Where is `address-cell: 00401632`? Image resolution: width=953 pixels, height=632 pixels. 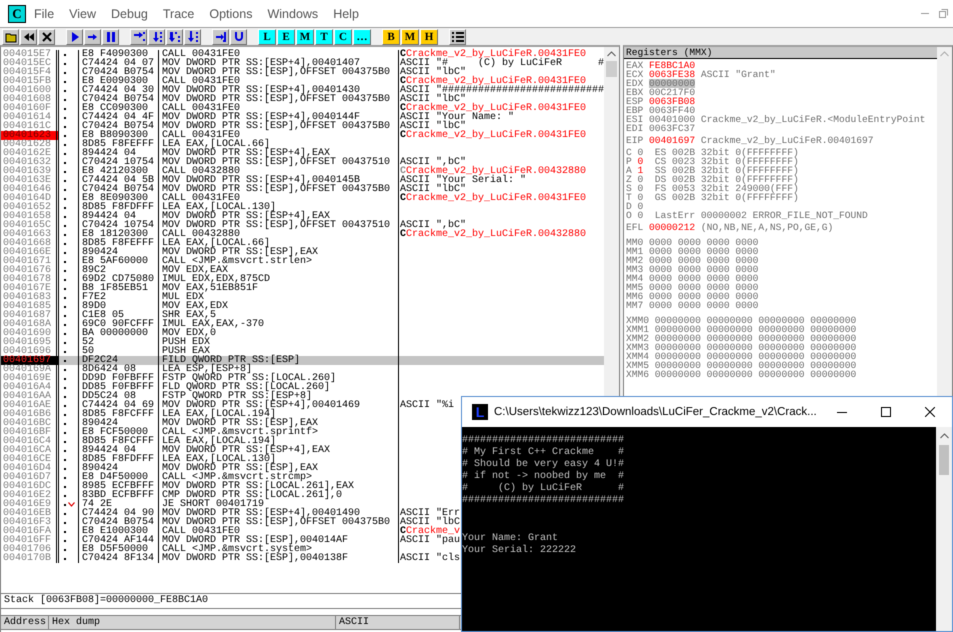 address-cell: 00401632 is located at coordinates (30, 162).